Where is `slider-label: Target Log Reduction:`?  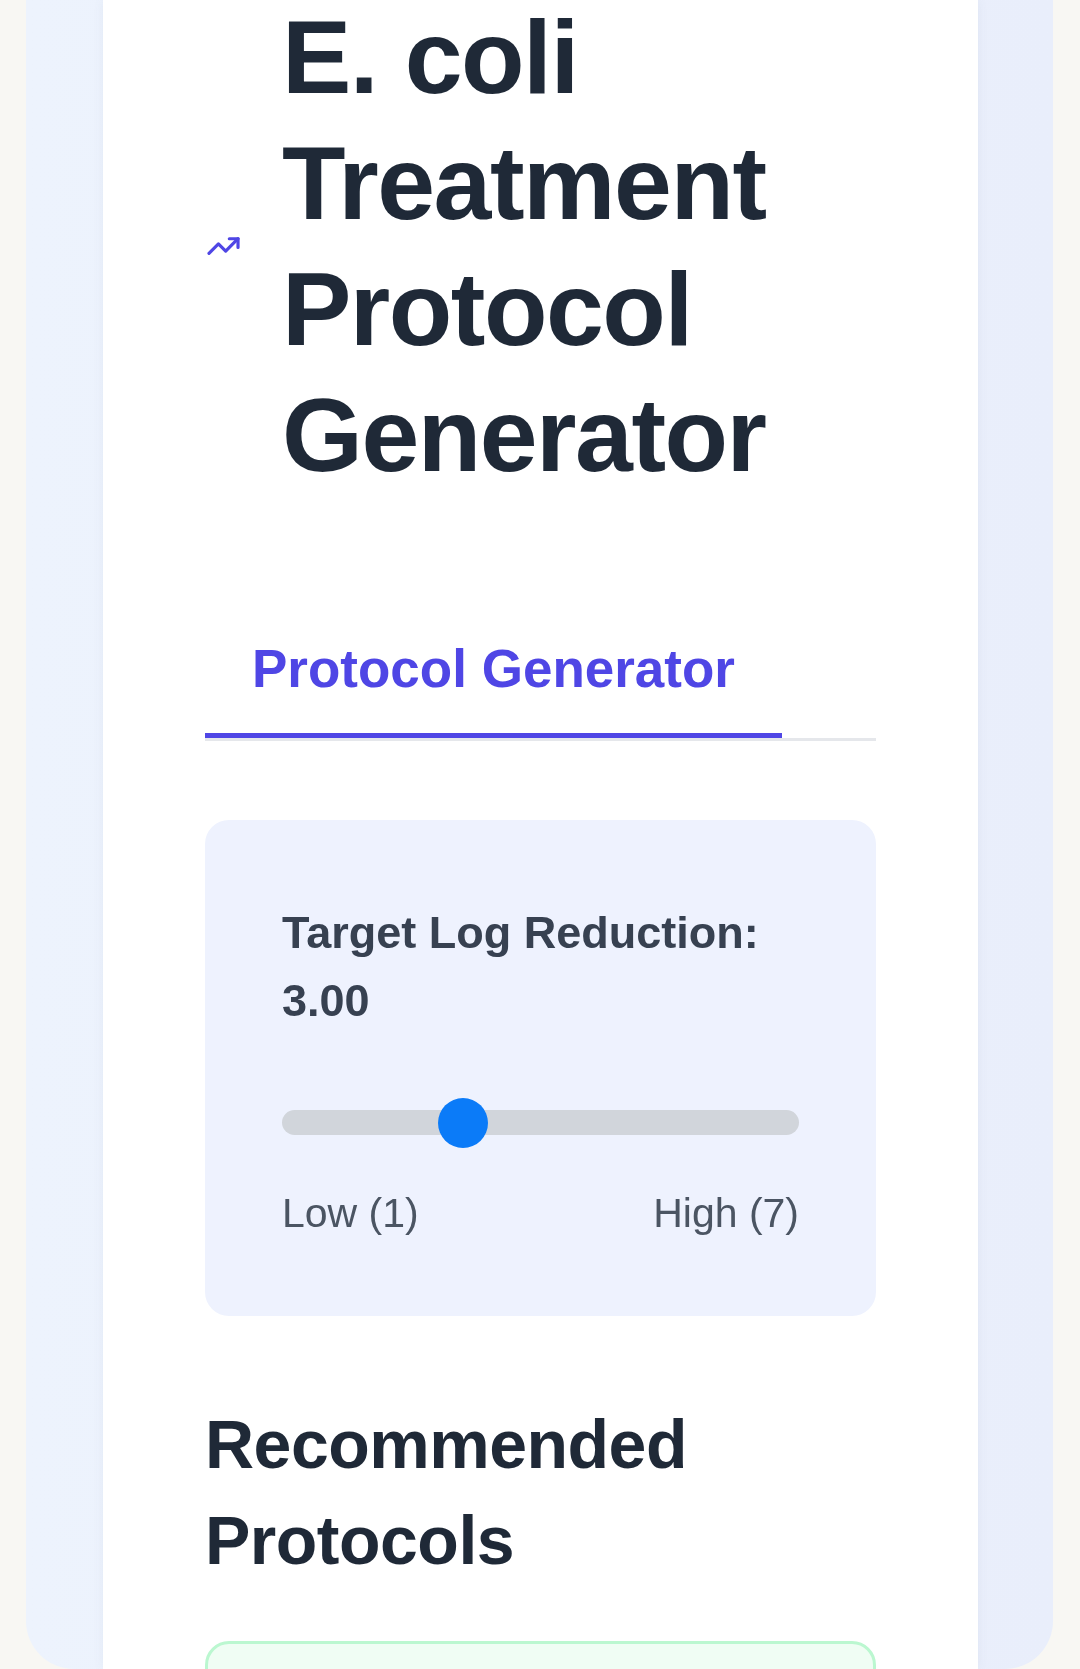 slider-label: Target Log Reduction: is located at coordinates (520, 932).